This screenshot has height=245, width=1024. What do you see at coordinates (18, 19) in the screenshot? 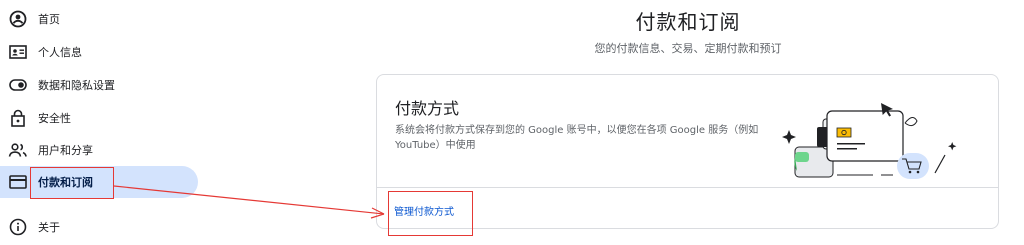
I see `account-circle-icon` at bounding box center [18, 19].